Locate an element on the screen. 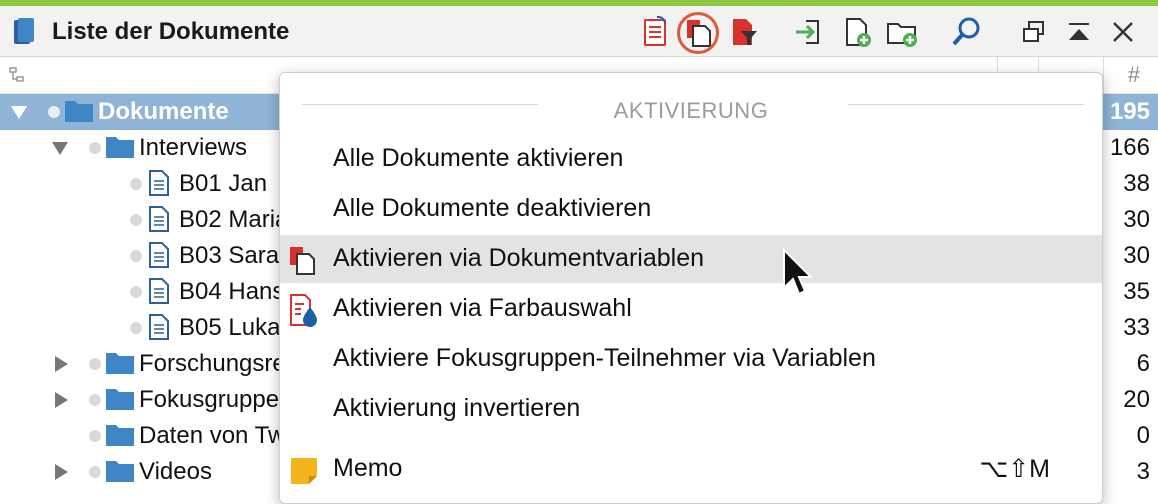  menu-item-label: Memo is located at coordinates (368, 468).